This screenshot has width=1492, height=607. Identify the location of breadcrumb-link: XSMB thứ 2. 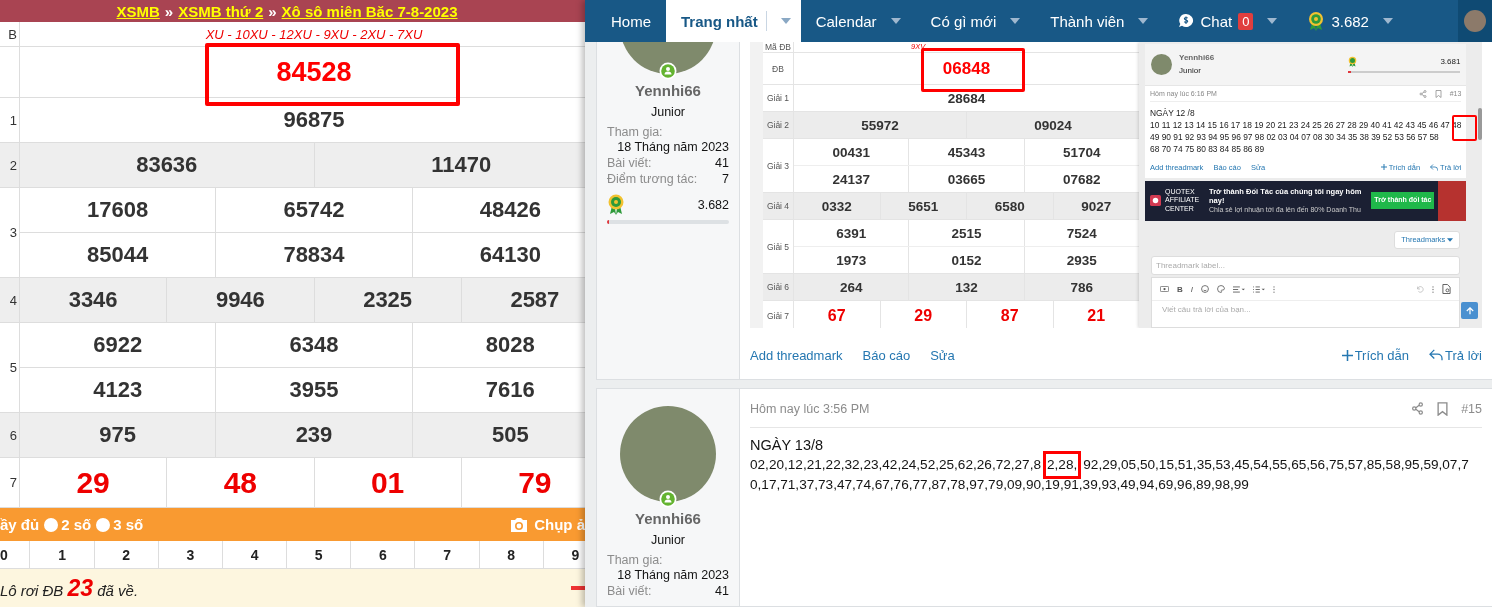
(221, 11).